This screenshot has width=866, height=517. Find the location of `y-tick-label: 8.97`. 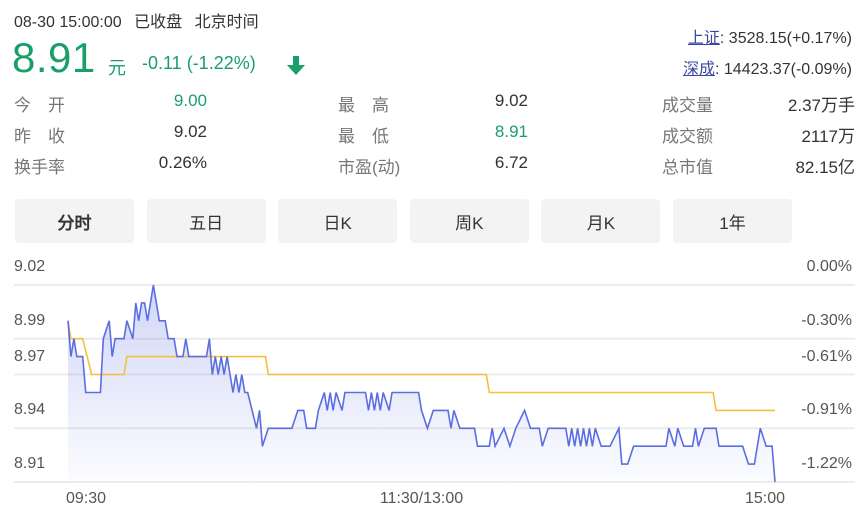

y-tick-label: 8.97 is located at coordinates (30, 356).